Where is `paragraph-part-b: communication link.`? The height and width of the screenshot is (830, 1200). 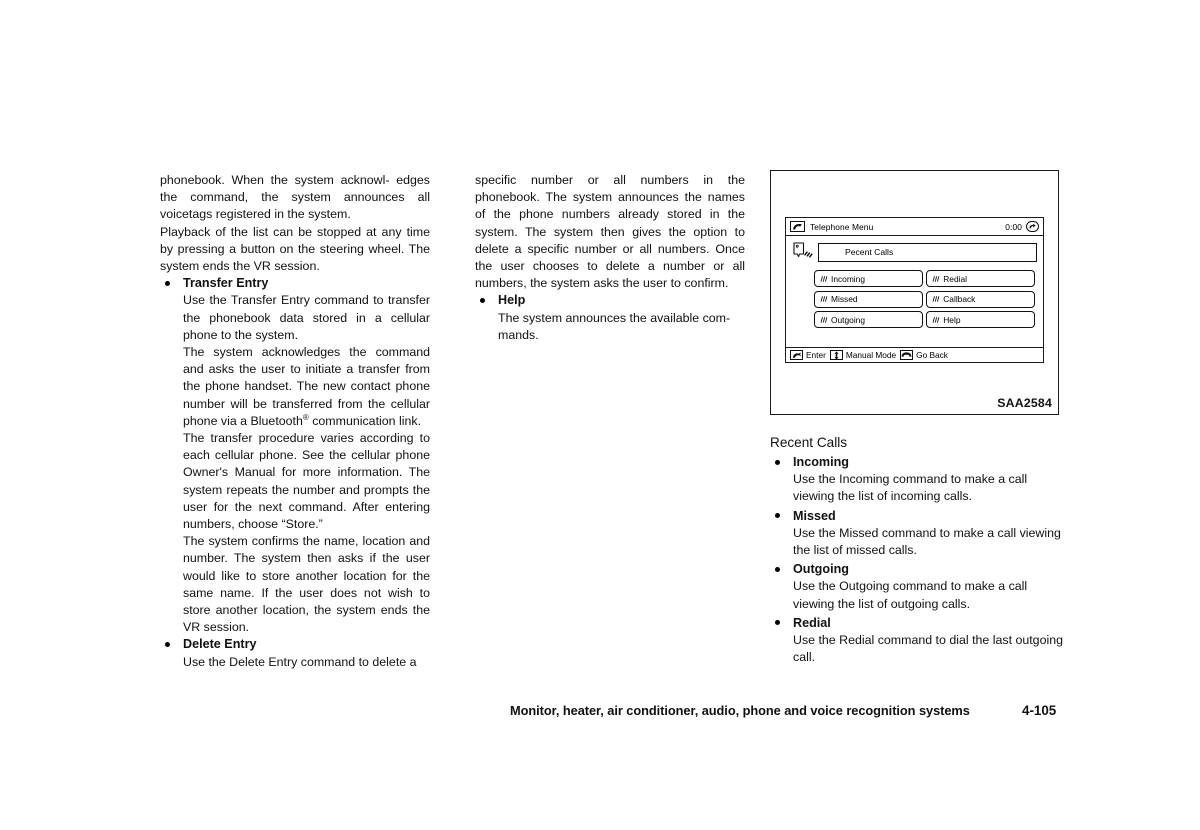
paragraph-part-b: communication link. is located at coordinates (365, 420).